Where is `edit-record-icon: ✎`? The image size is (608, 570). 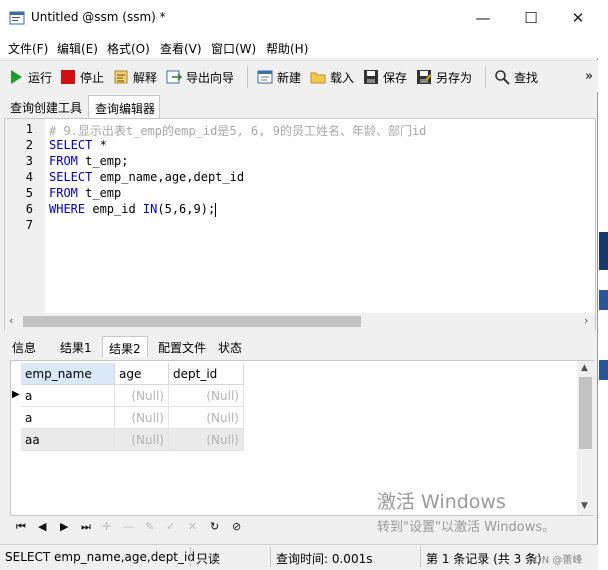 edit-record-icon: ✎ is located at coordinates (149, 526).